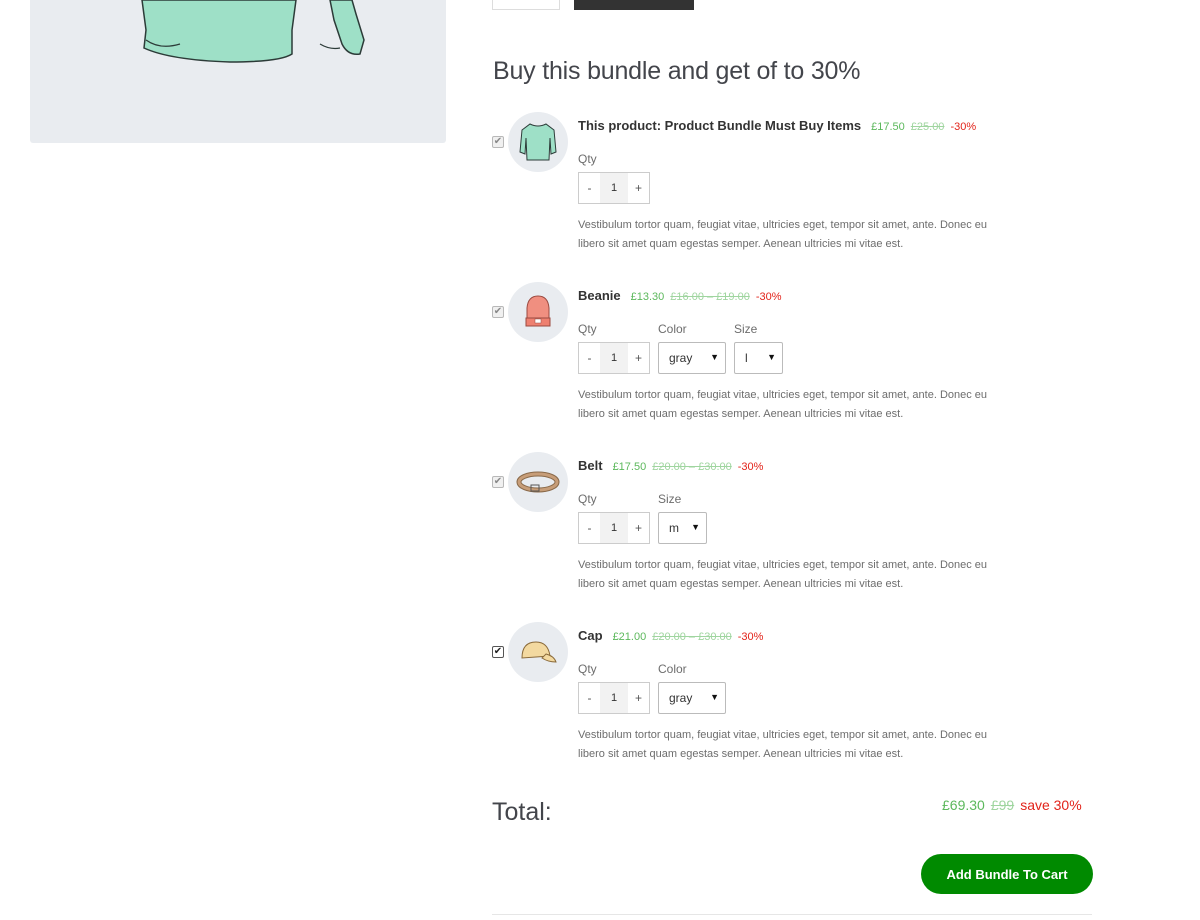 This screenshot has width=1200, height=920. Describe the element at coordinates (238, 71) in the screenshot. I see `product-image` at that location.